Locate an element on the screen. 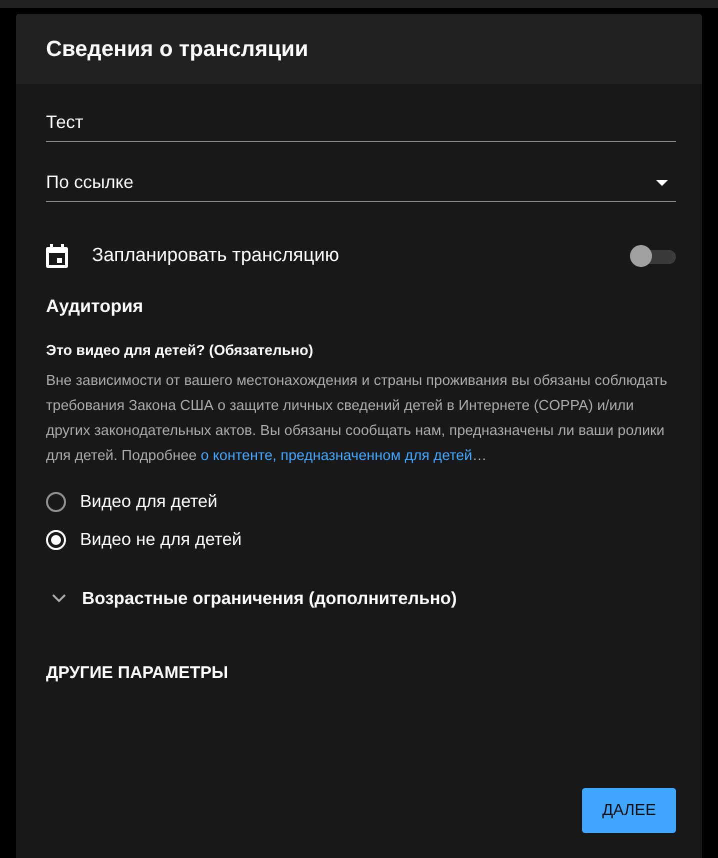 The image size is (718, 858). dialog-title: Сведения о трансляции is located at coordinates (177, 49).